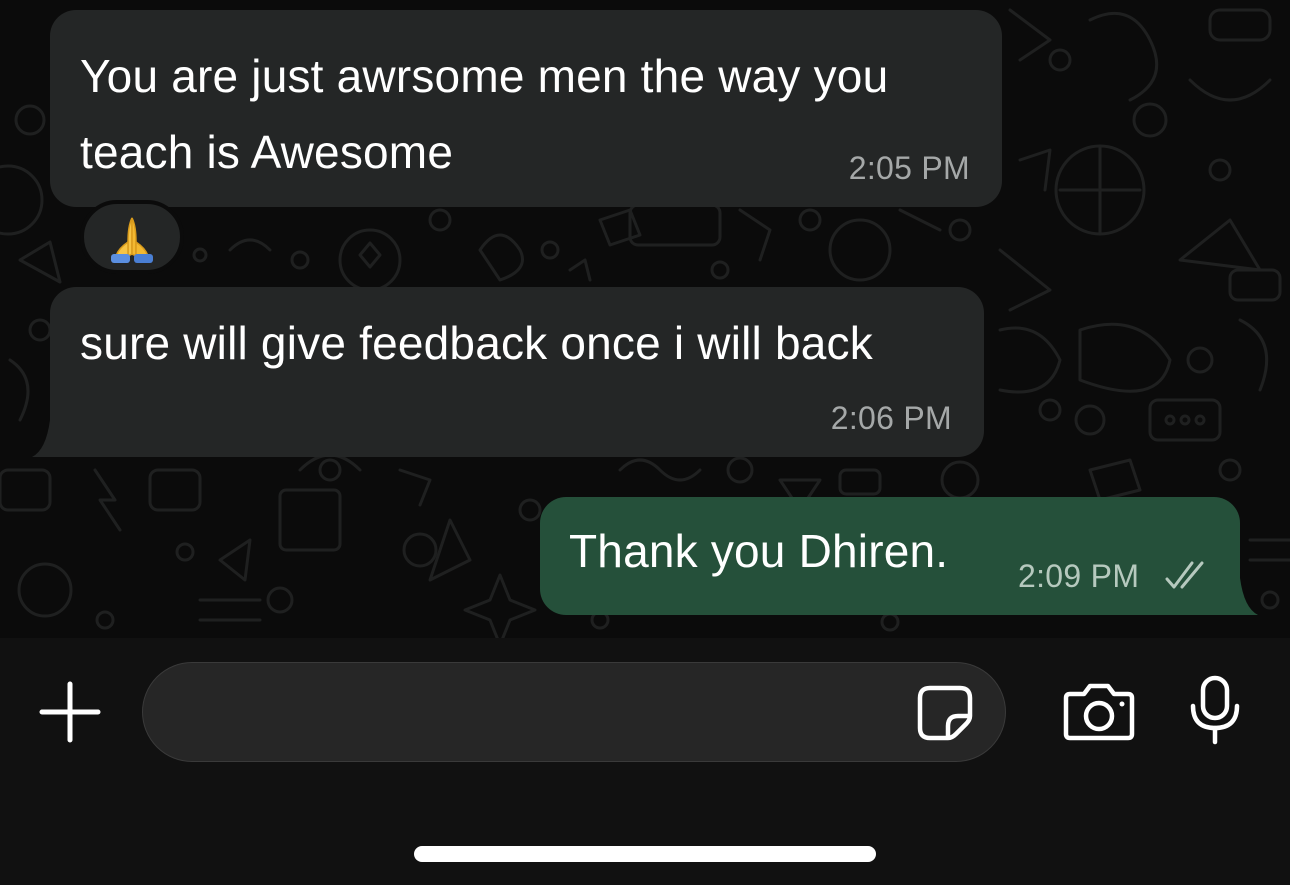 The height and width of the screenshot is (885, 1290). What do you see at coordinates (909, 168) in the screenshot?
I see `message-timestamp: 2:05 PM` at bounding box center [909, 168].